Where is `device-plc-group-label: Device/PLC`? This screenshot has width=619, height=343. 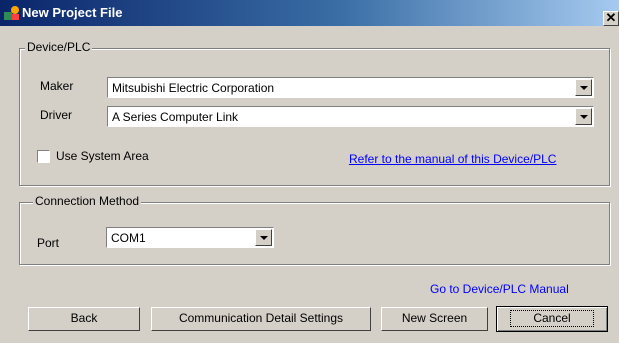 device-plc-group-label: Device/PLC is located at coordinates (59, 47).